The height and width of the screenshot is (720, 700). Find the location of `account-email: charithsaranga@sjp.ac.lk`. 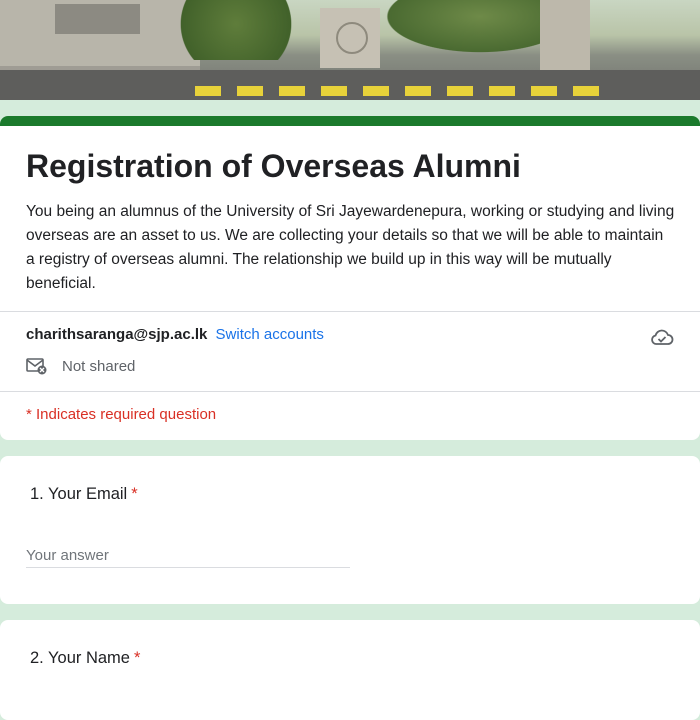

account-email: charithsaranga@sjp.ac.lk is located at coordinates (117, 334).